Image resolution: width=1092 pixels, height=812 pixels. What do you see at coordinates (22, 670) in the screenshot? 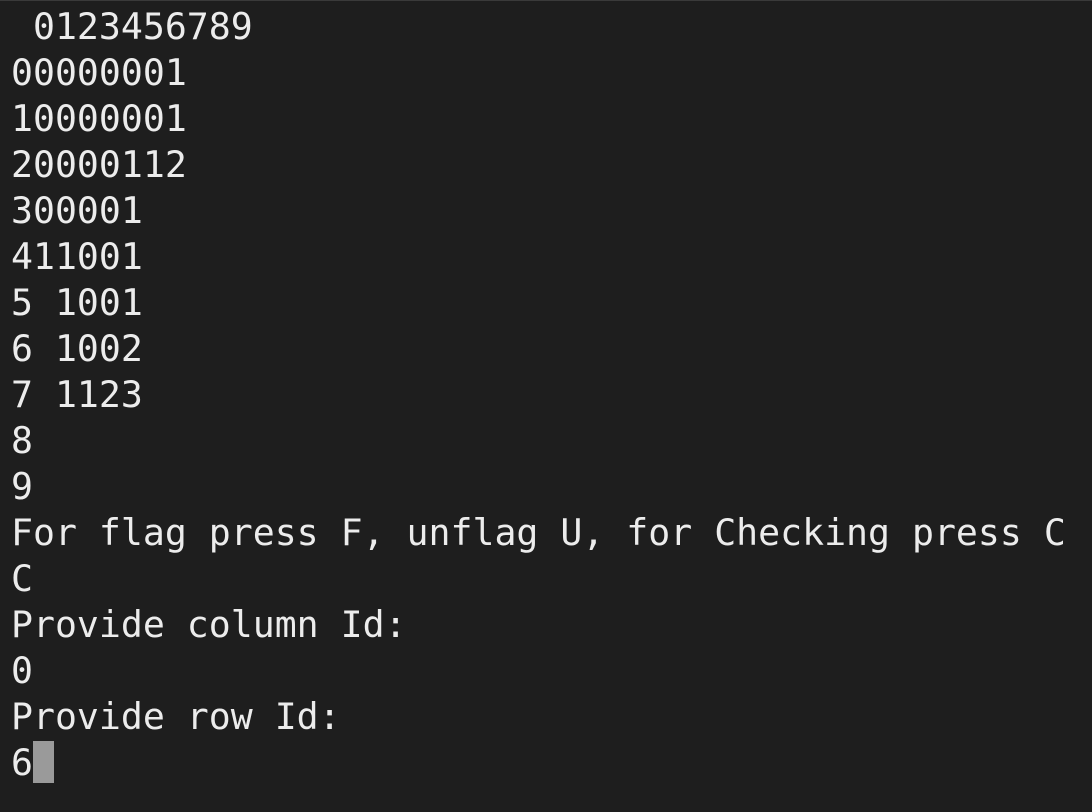
I see `column-input-echo: 0` at bounding box center [22, 670].